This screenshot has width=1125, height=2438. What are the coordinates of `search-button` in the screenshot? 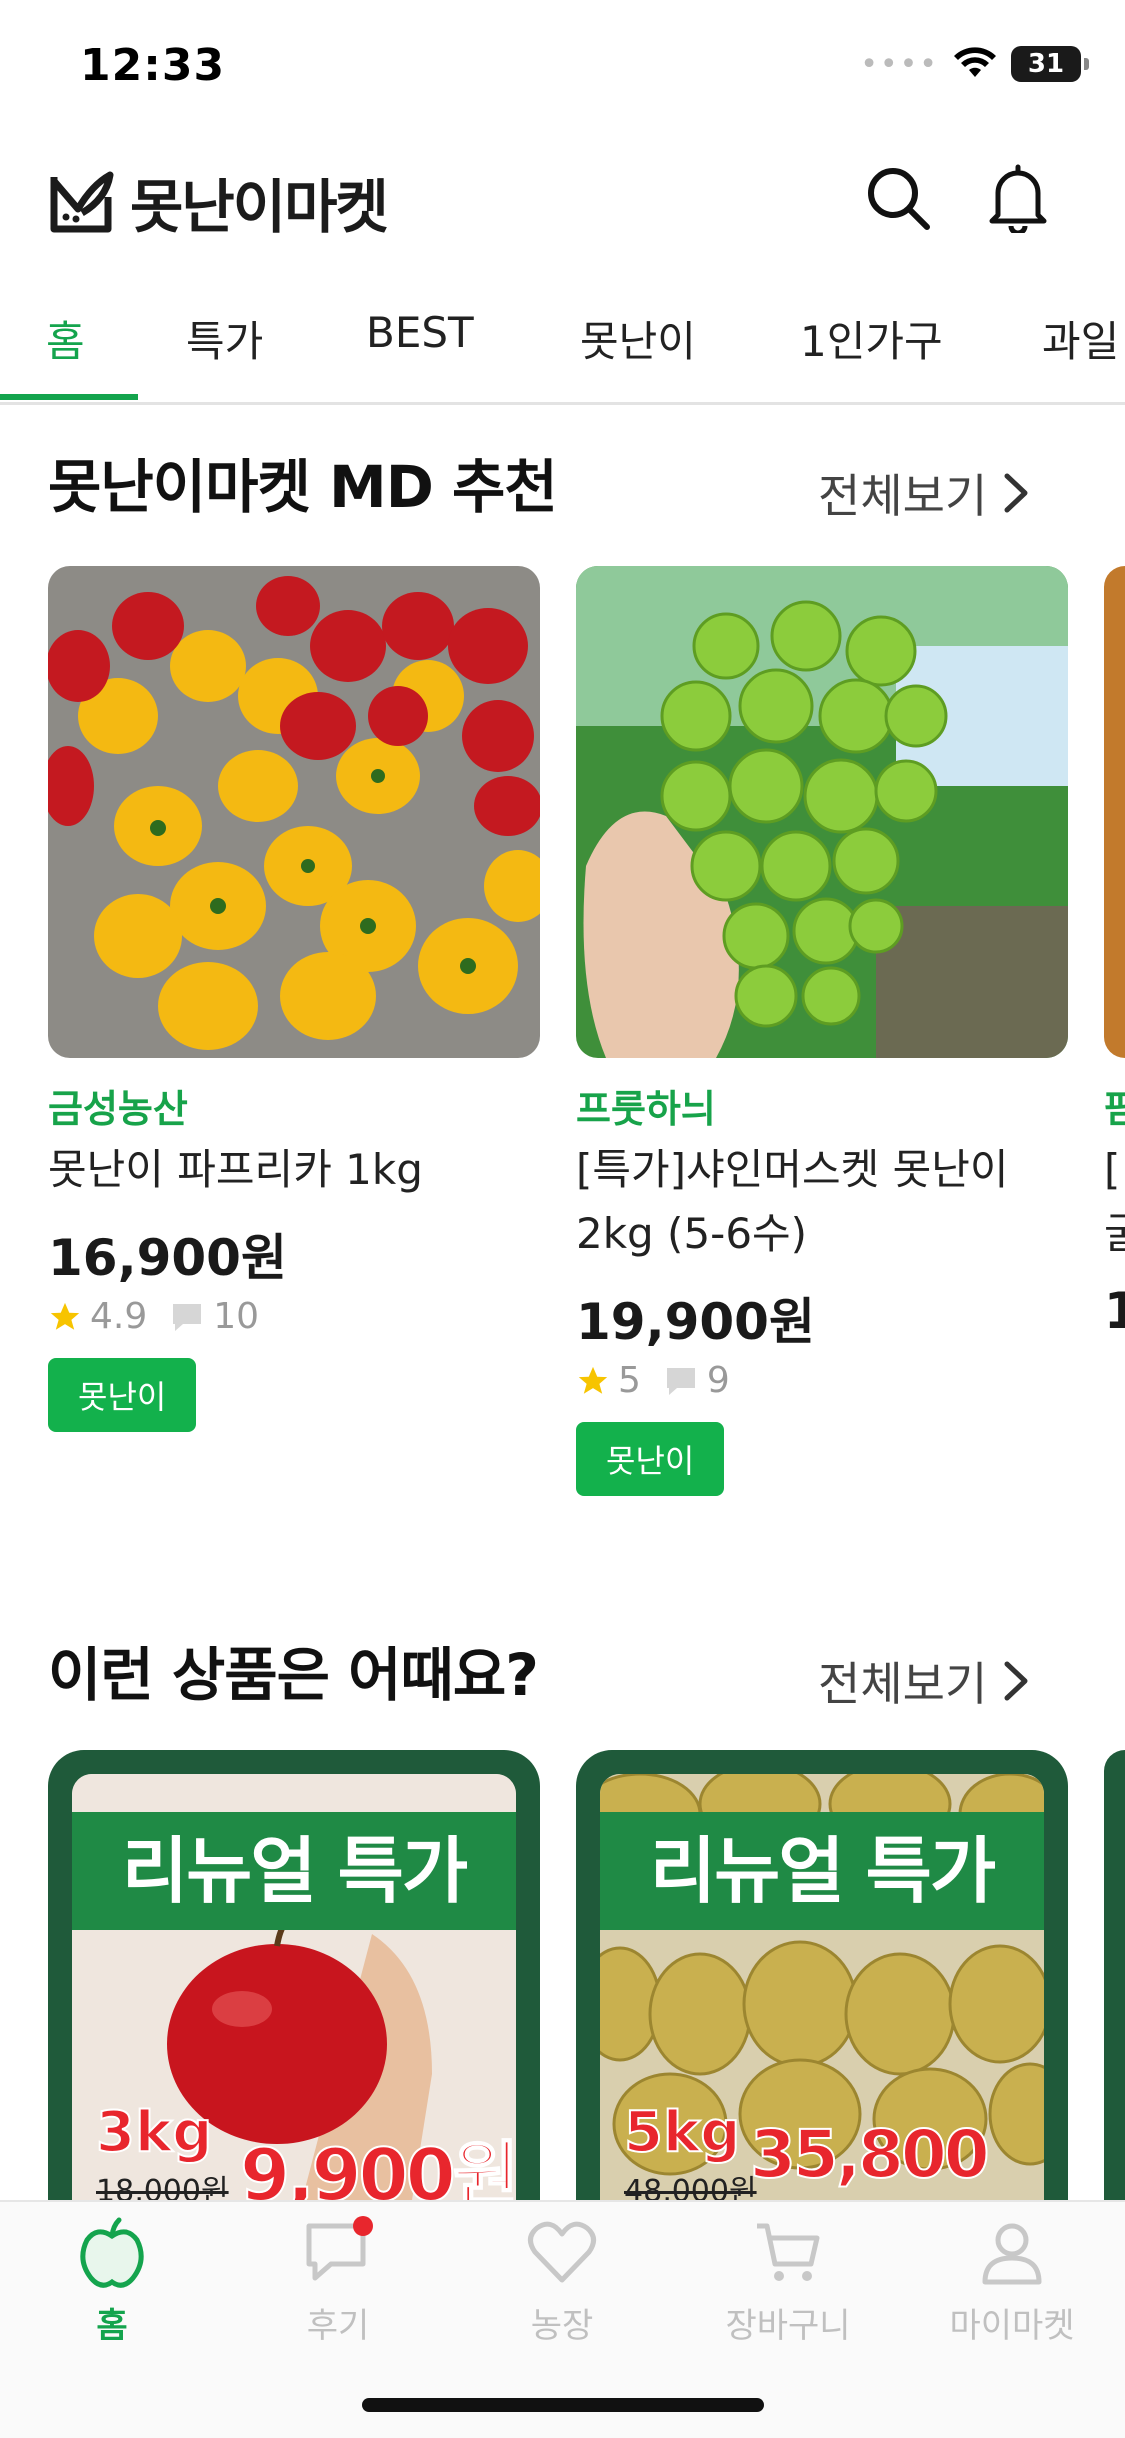 It's located at (898, 198).